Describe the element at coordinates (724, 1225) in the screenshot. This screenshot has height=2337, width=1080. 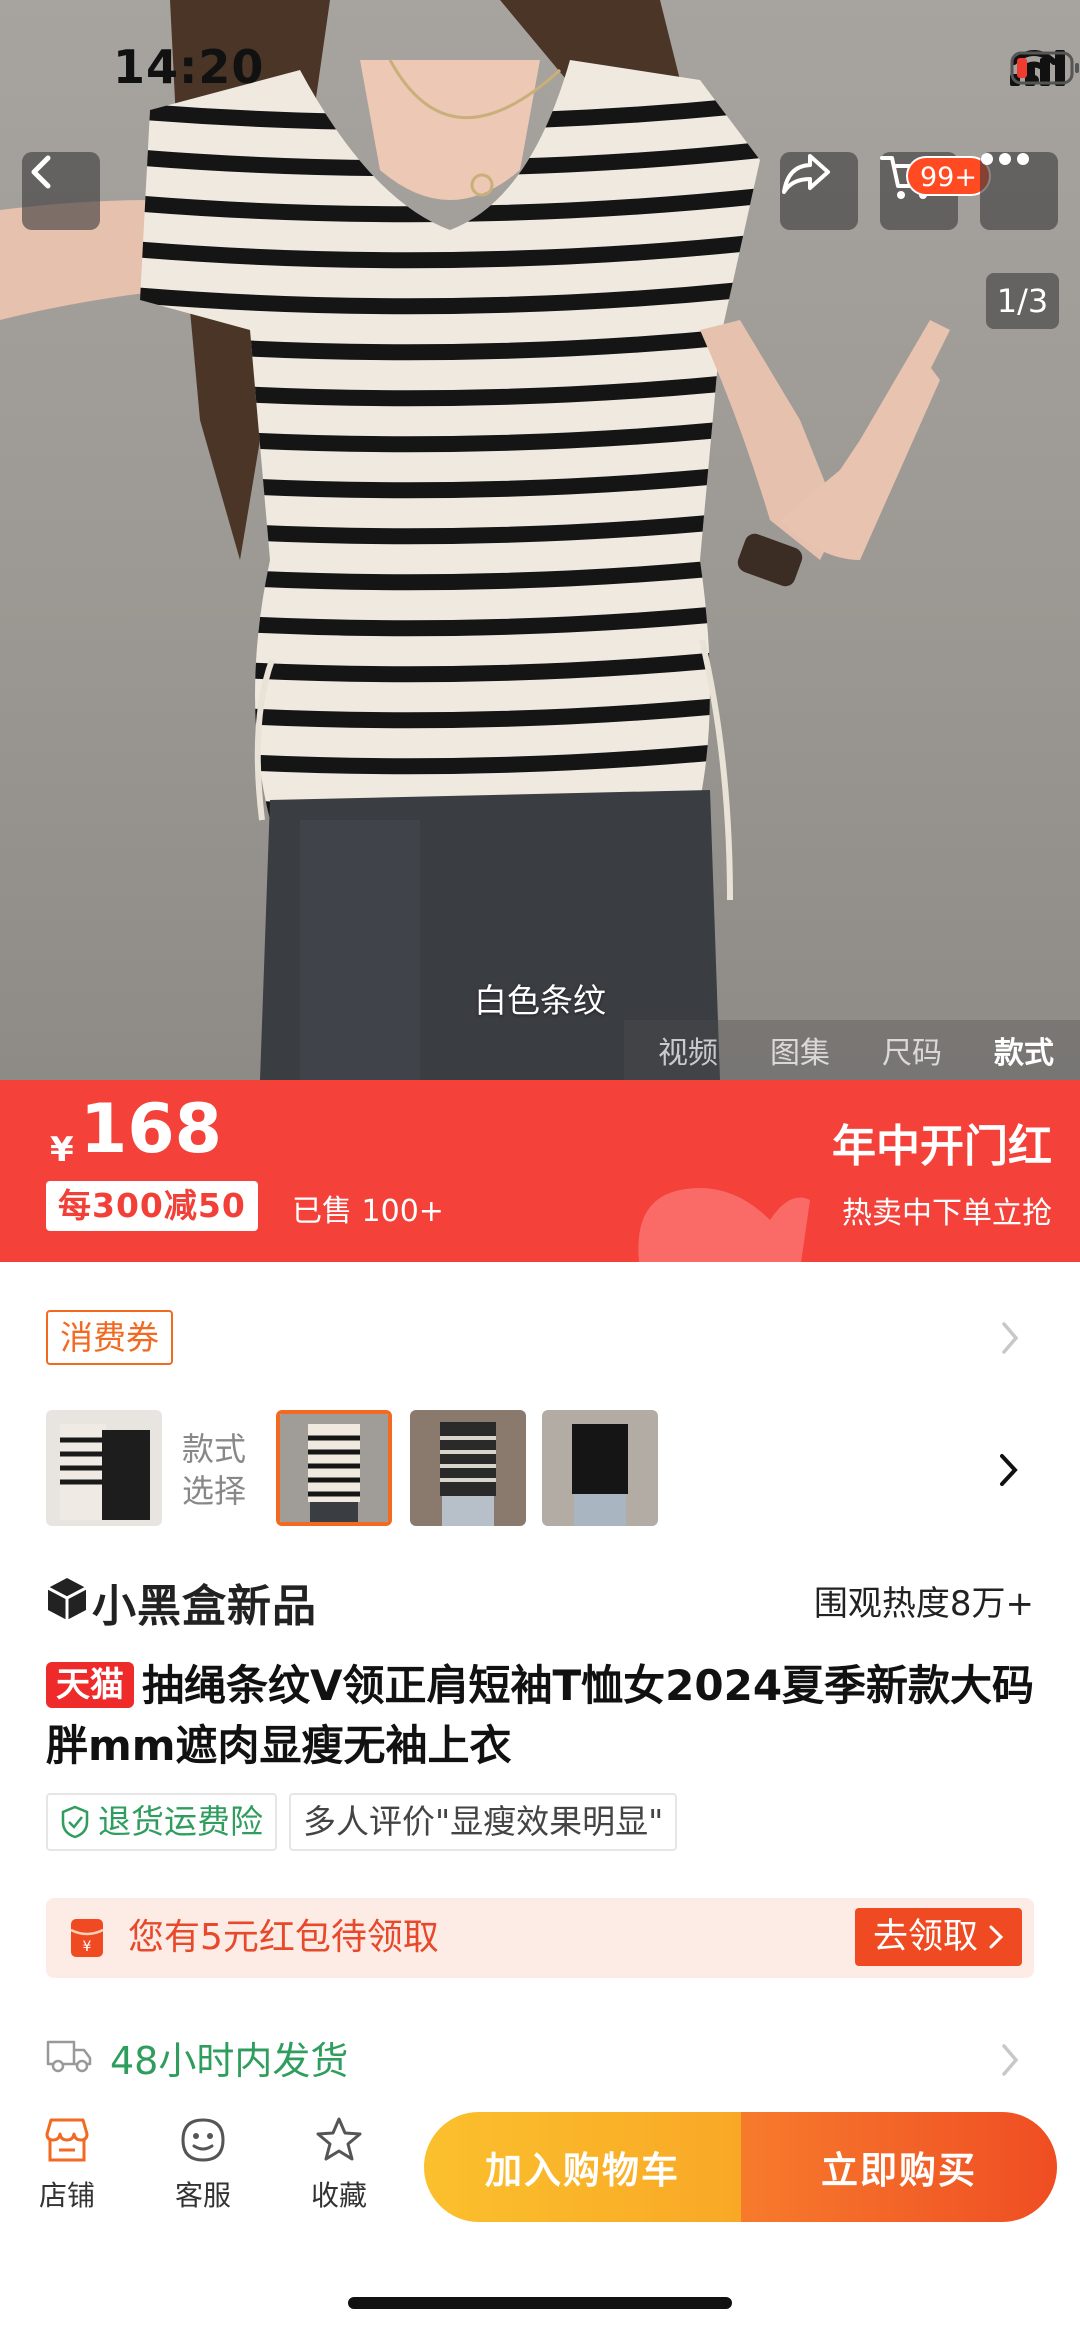
I see `banner-decoration` at that location.